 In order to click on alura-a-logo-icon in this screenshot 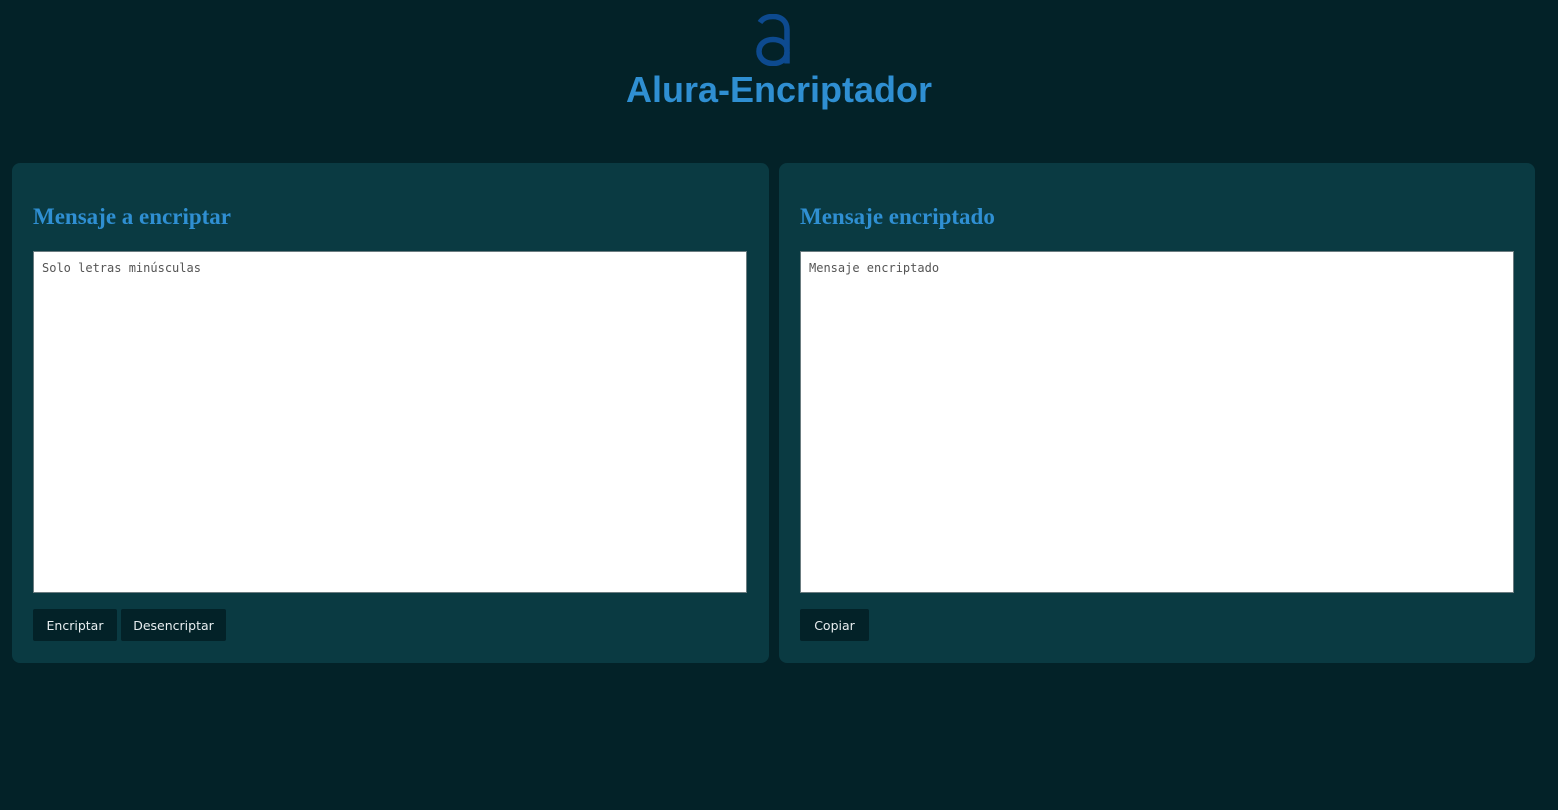, I will do `click(773, 40)`.